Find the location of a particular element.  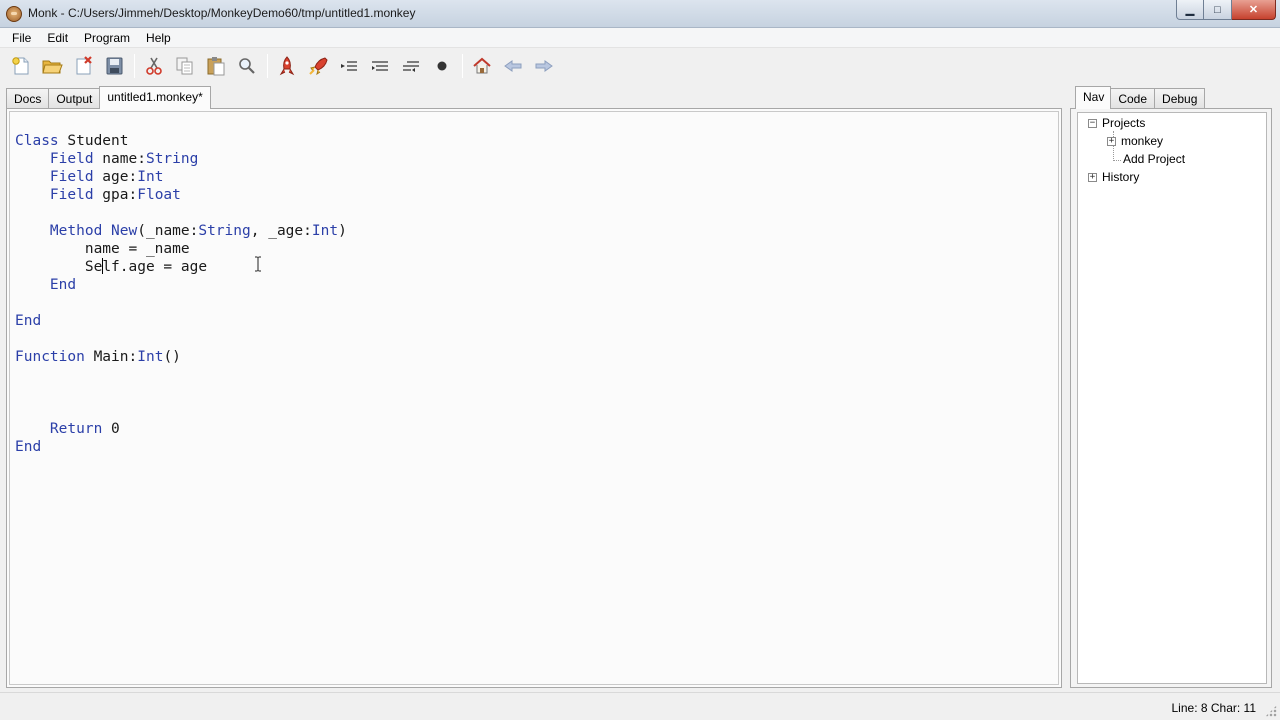

breakpoint-button is located at coordinates (442, 66).